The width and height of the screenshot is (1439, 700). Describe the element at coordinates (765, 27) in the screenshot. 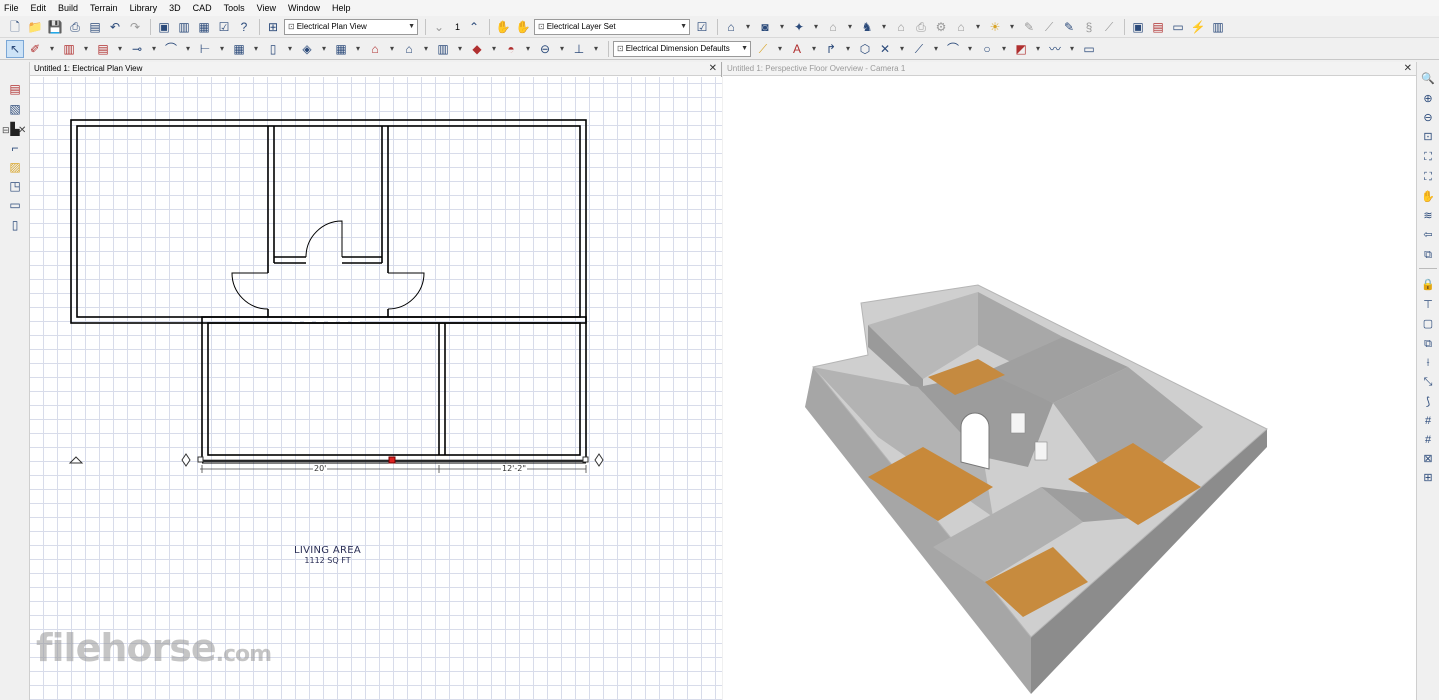

I see `camera-tools-icon: ◙` at that location.